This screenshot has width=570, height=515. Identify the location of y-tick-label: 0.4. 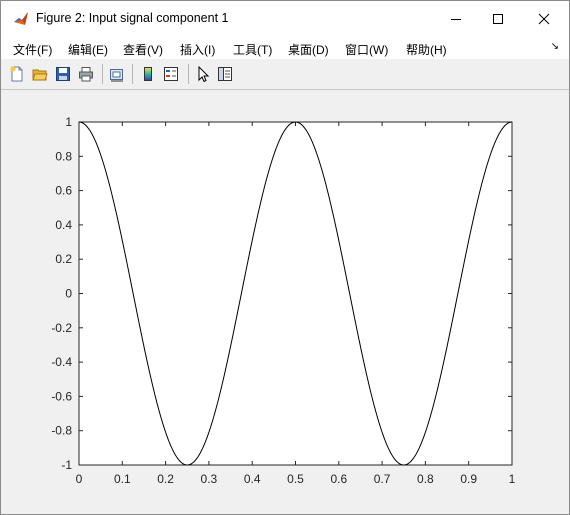
(63, 225).